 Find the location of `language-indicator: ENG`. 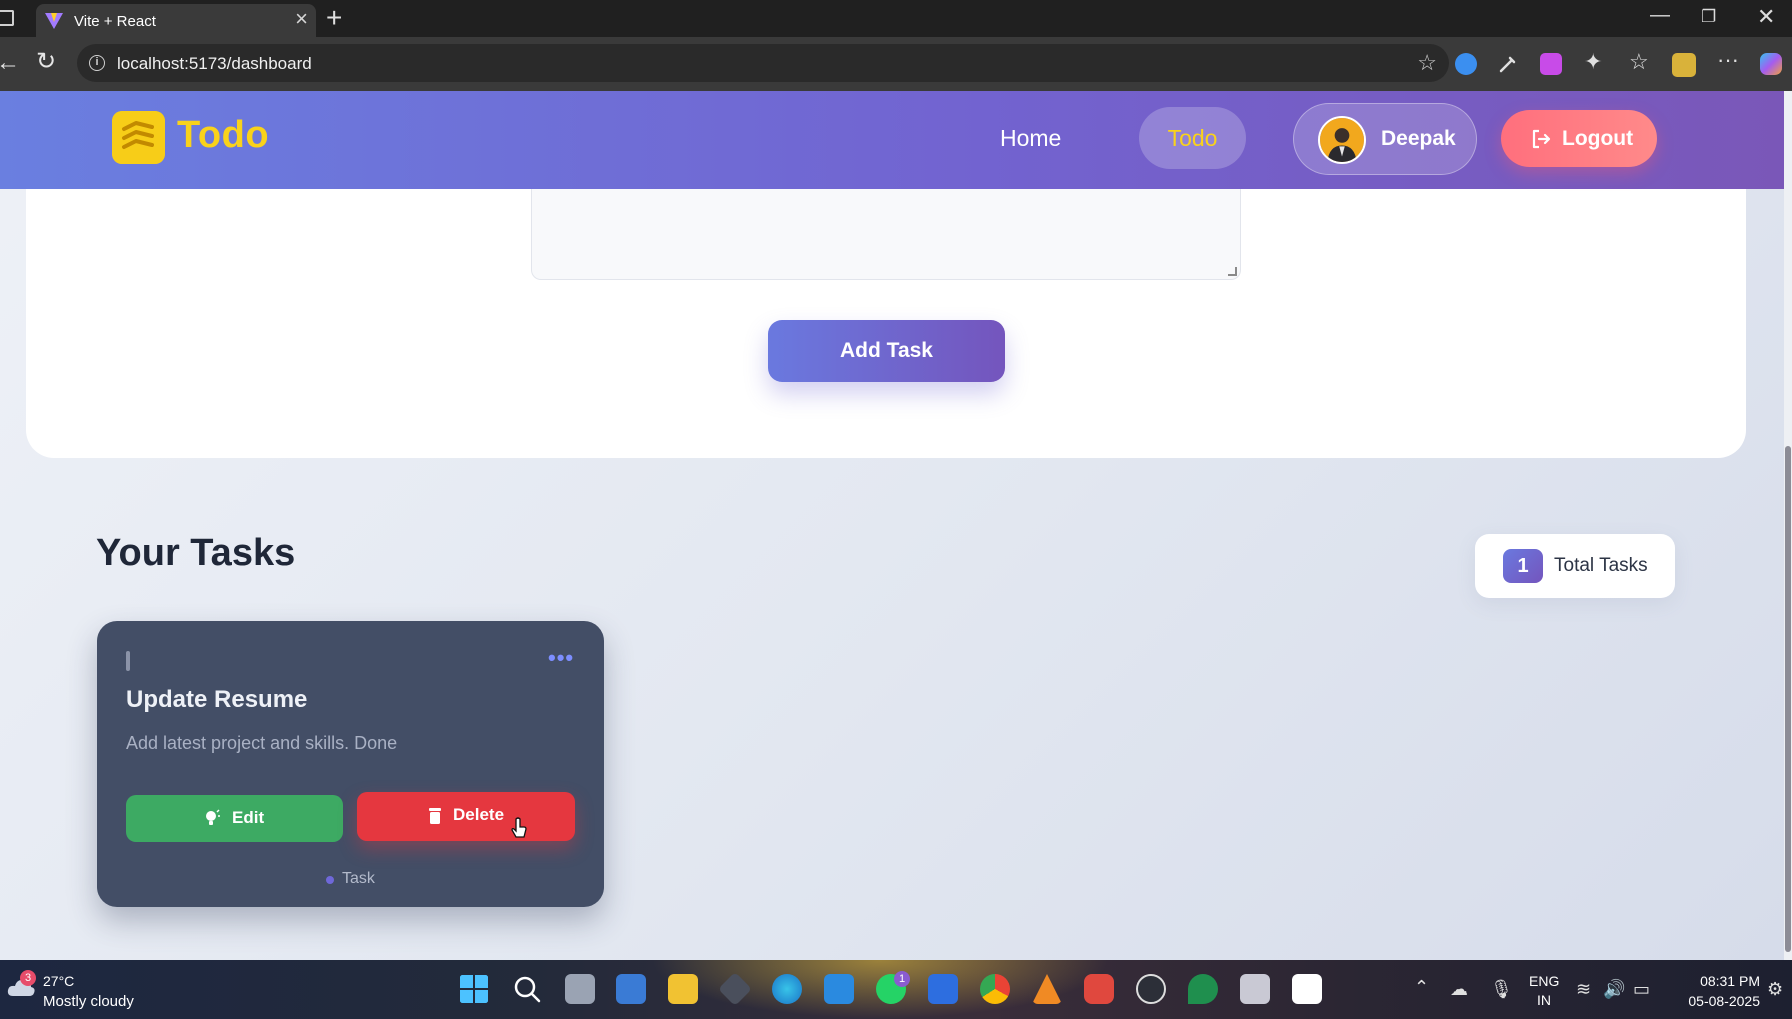

language-indicator: ENG is located at coordinates (1544, 981).